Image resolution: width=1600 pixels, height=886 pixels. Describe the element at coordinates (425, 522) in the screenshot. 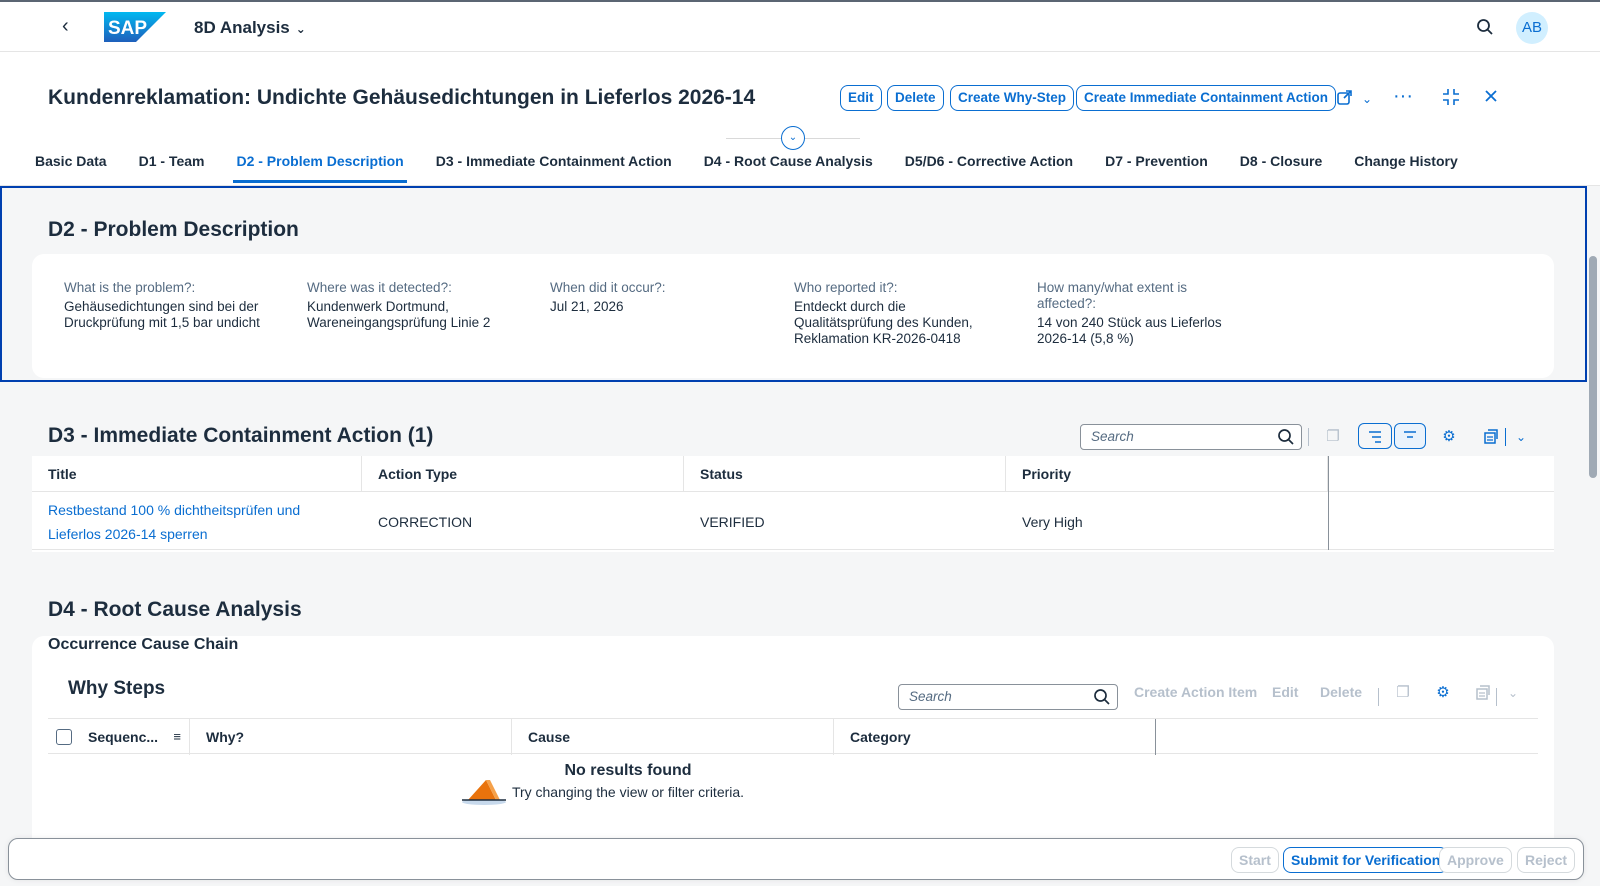

I see `row-action-type: CORRECTION` at that location.